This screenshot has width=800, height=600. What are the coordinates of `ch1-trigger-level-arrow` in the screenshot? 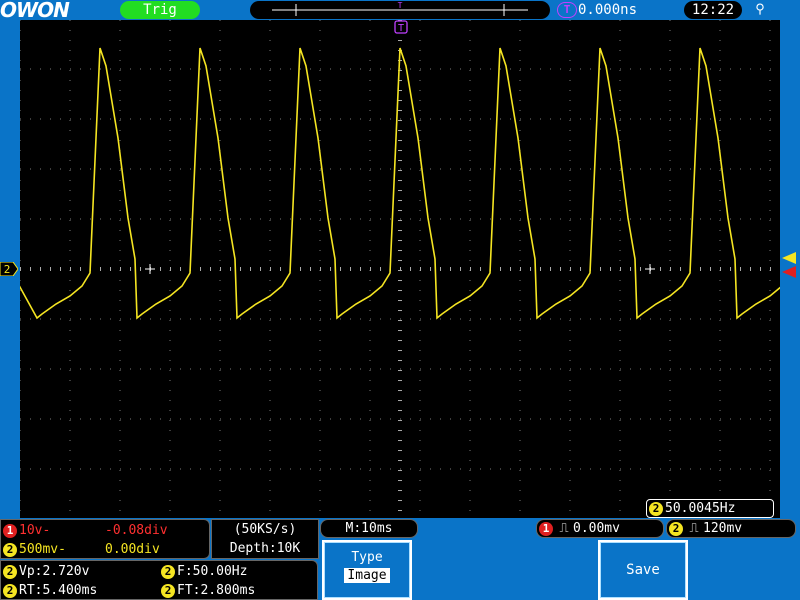 It's located at (789, 272).